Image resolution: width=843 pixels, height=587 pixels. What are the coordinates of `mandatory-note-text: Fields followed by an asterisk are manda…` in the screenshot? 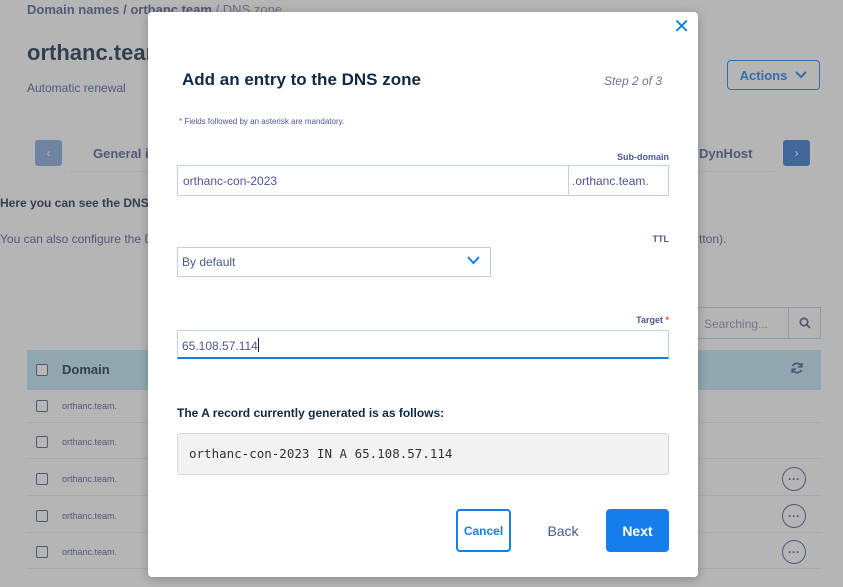 It's located at (264, 121).